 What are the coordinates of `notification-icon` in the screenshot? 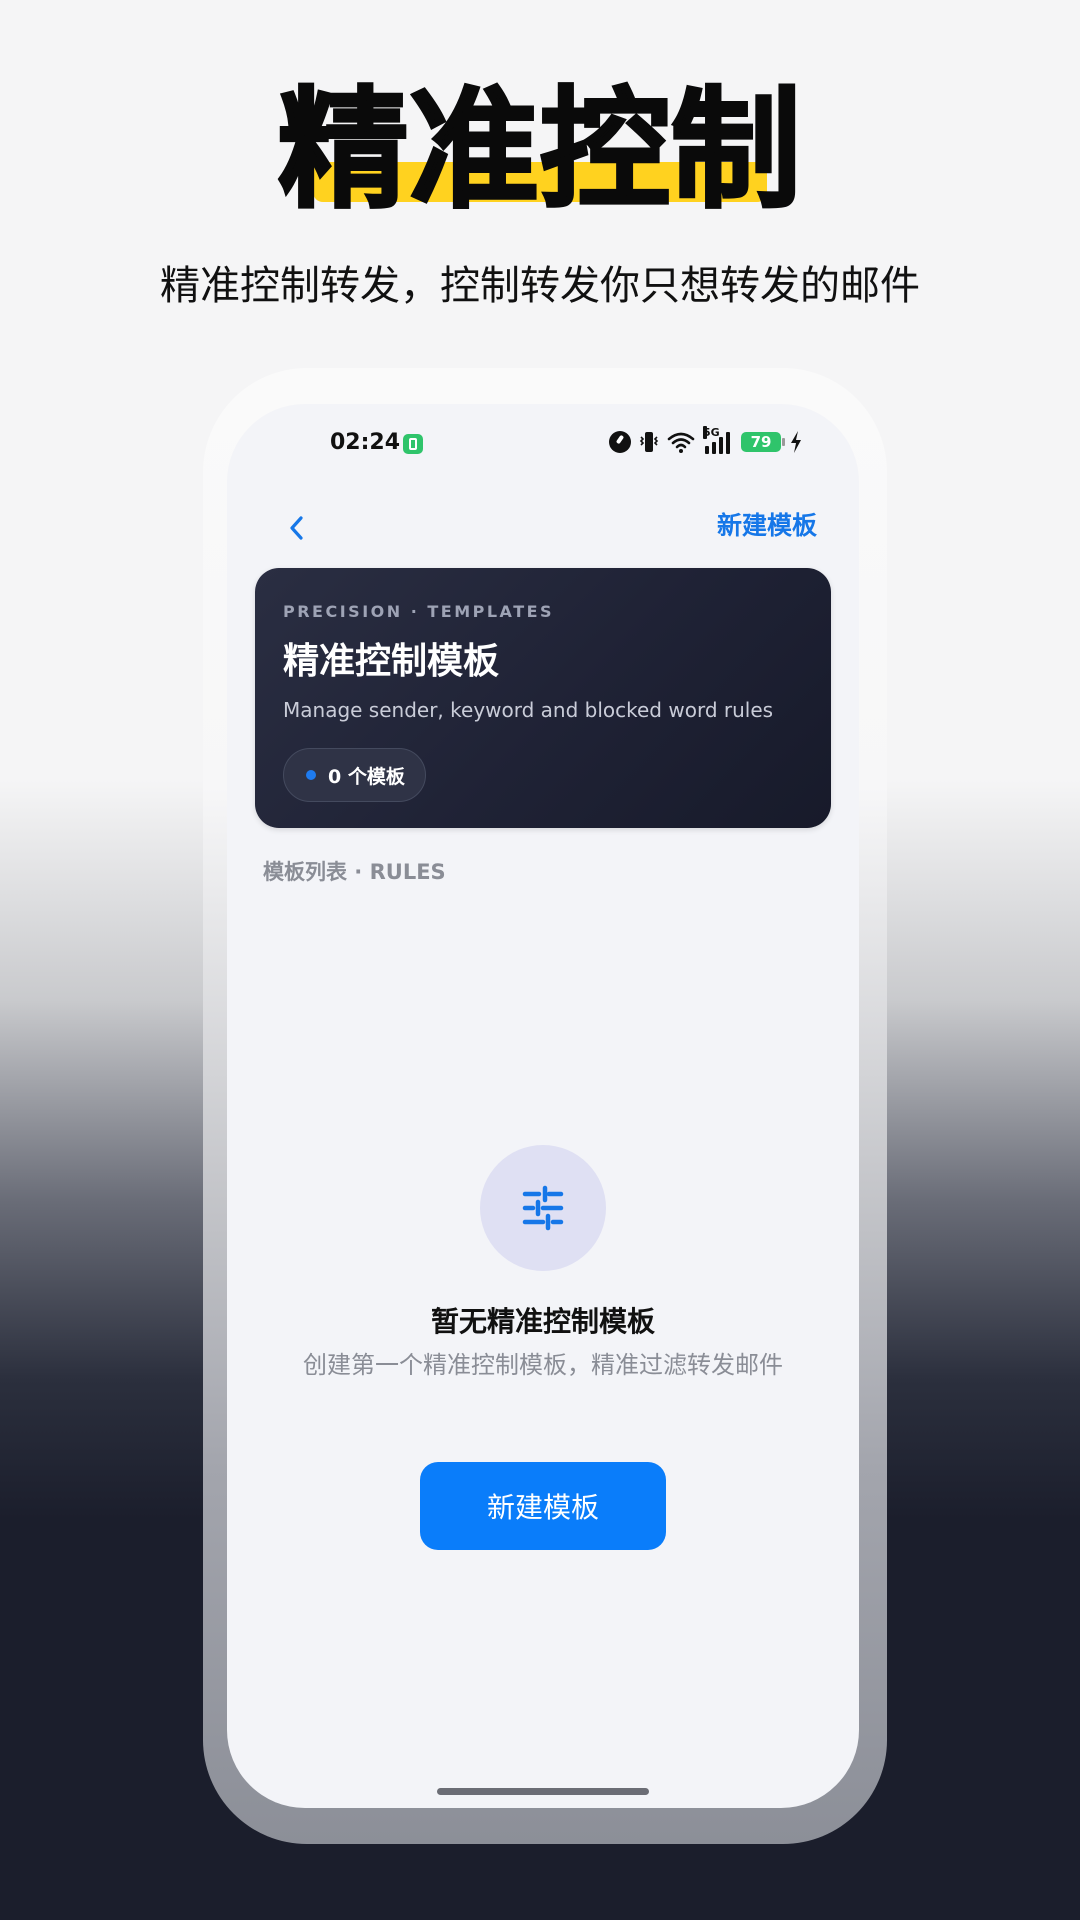 It's located at (413, 444).